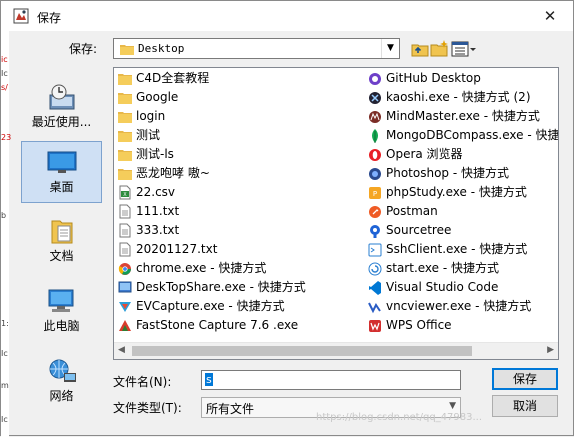 The image size is (574, 437). What do you see at coordinates (236, 192) in the screenshot?
I see `list-item: X 22.csv` at bounding box center [236, 192].